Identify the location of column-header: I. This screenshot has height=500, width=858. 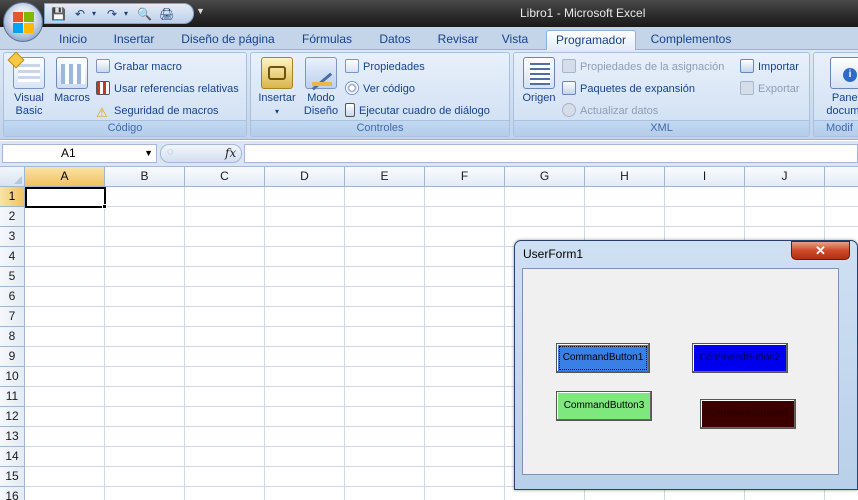
(705, 177).